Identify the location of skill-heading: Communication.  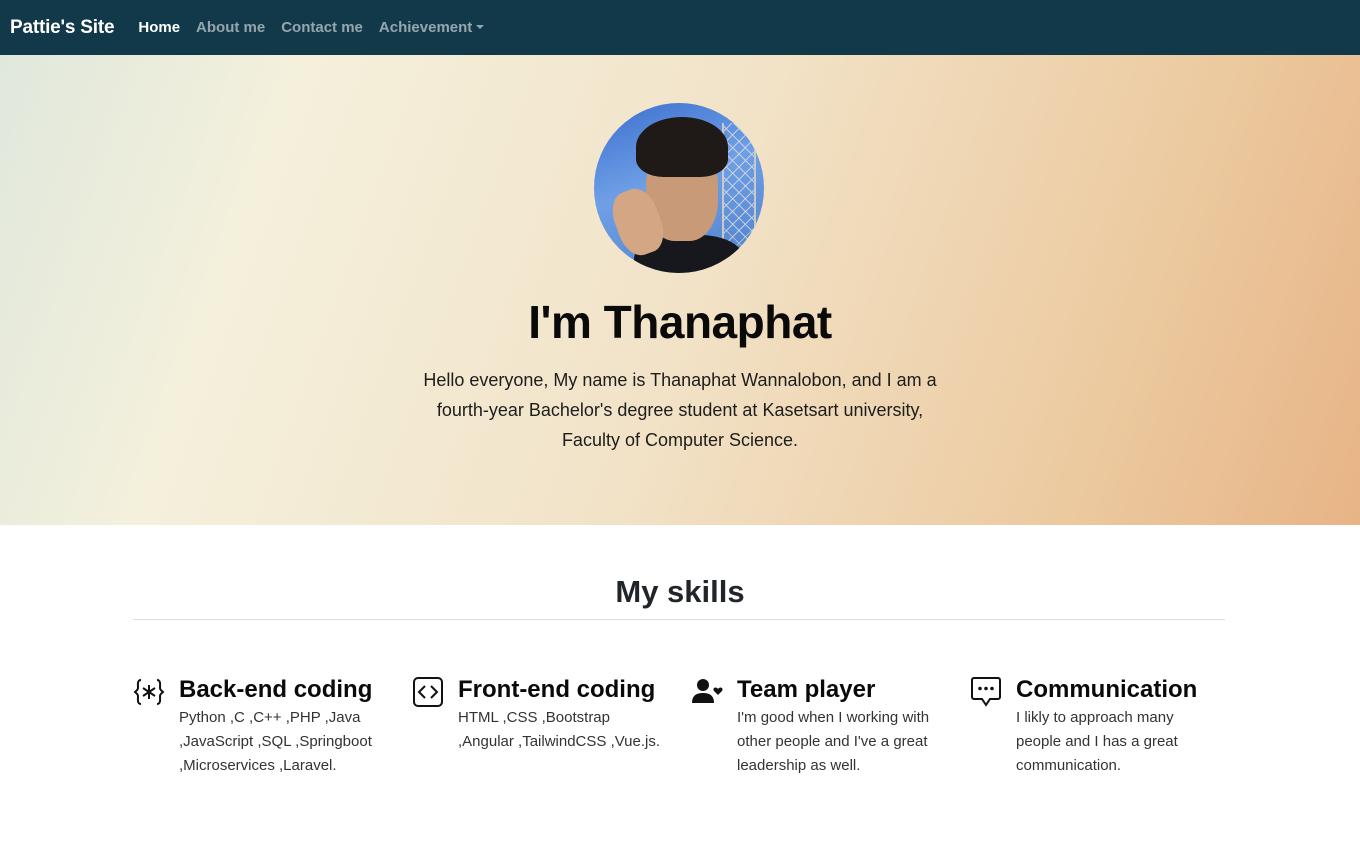
(1107, 689).